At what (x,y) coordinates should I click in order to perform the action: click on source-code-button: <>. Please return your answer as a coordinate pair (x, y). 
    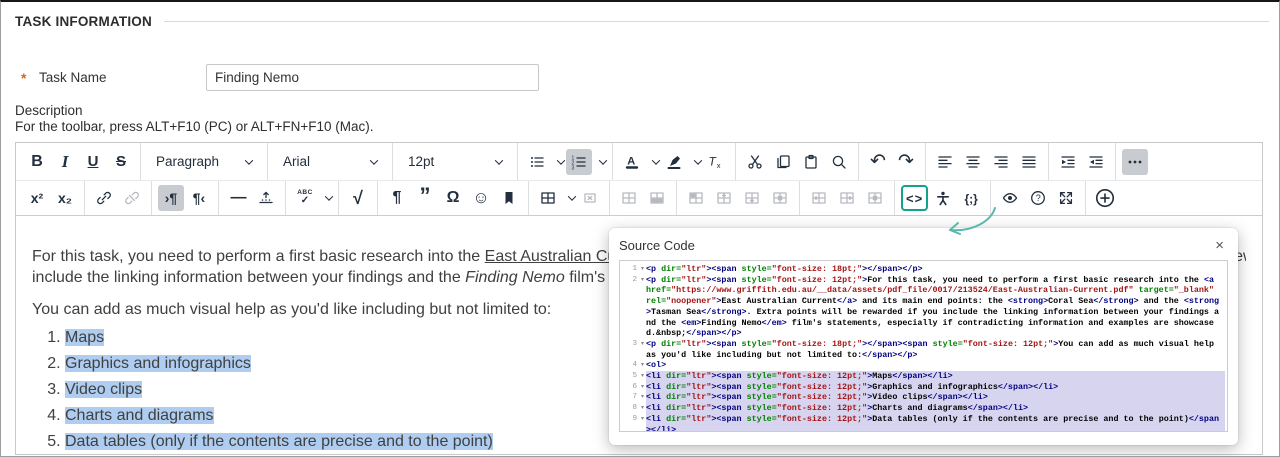
    Looking at the image, I should click on (915, 198).